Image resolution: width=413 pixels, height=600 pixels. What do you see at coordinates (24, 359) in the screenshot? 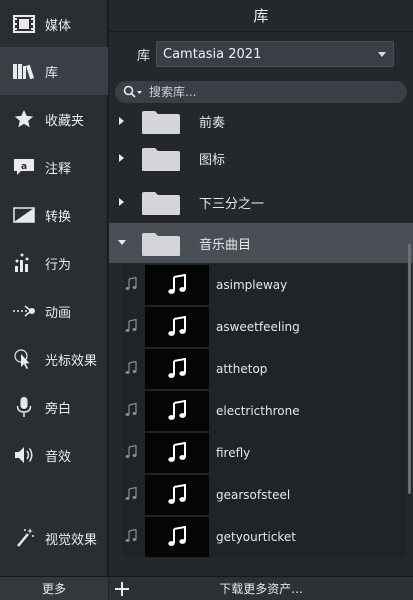
I see `cursor-icon` at bounding box center [24, 359].